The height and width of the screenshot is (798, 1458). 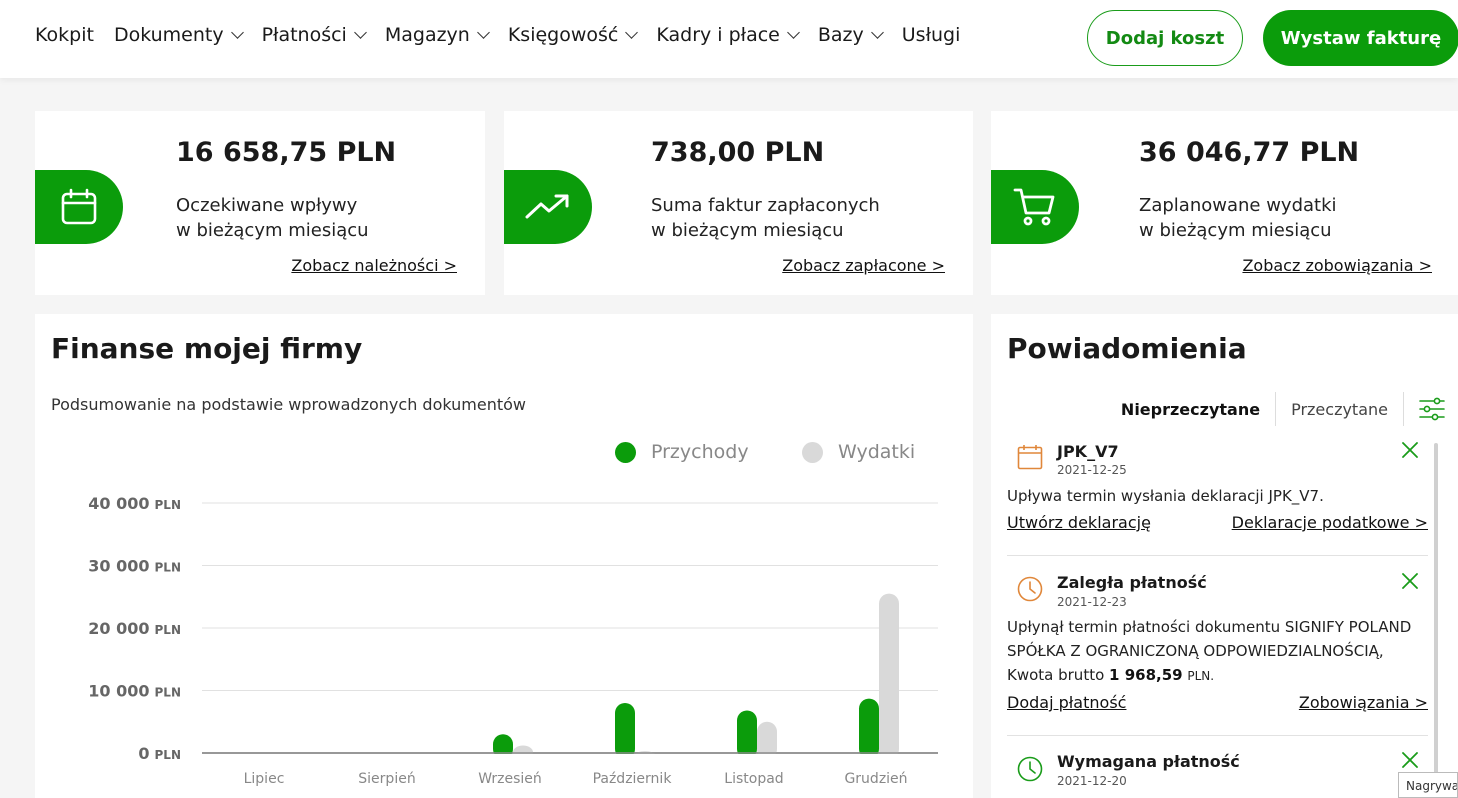 What do you see at coordinates (1092, 602) in the screenshot?
I see `notification-date: 2021-12-23` at bounding box center [1092, 602].